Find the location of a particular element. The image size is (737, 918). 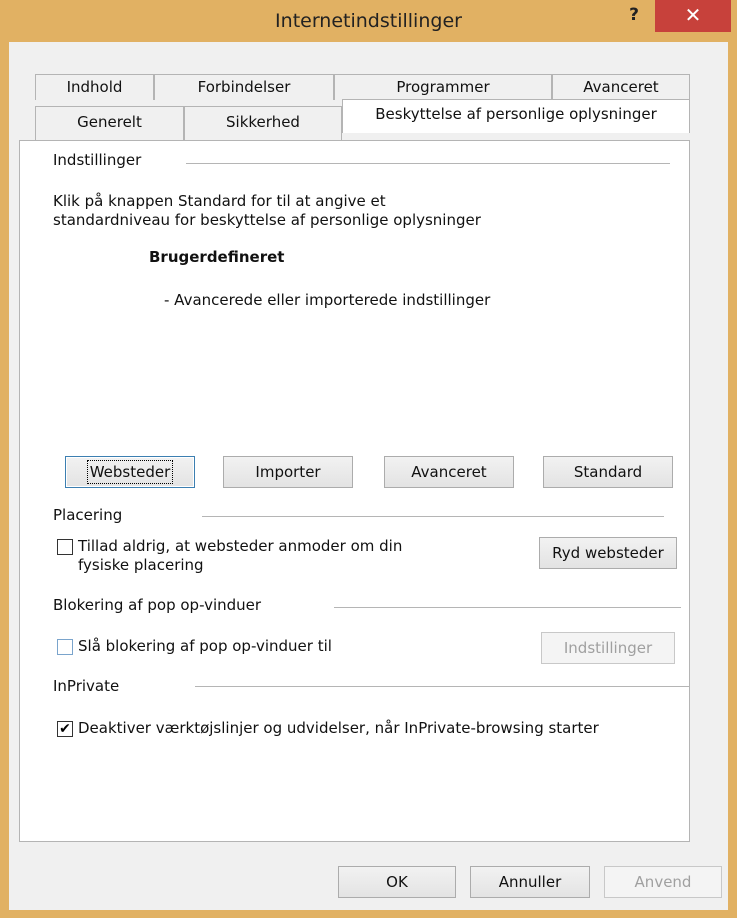

settings-divider is located at coordinates (428, 163).